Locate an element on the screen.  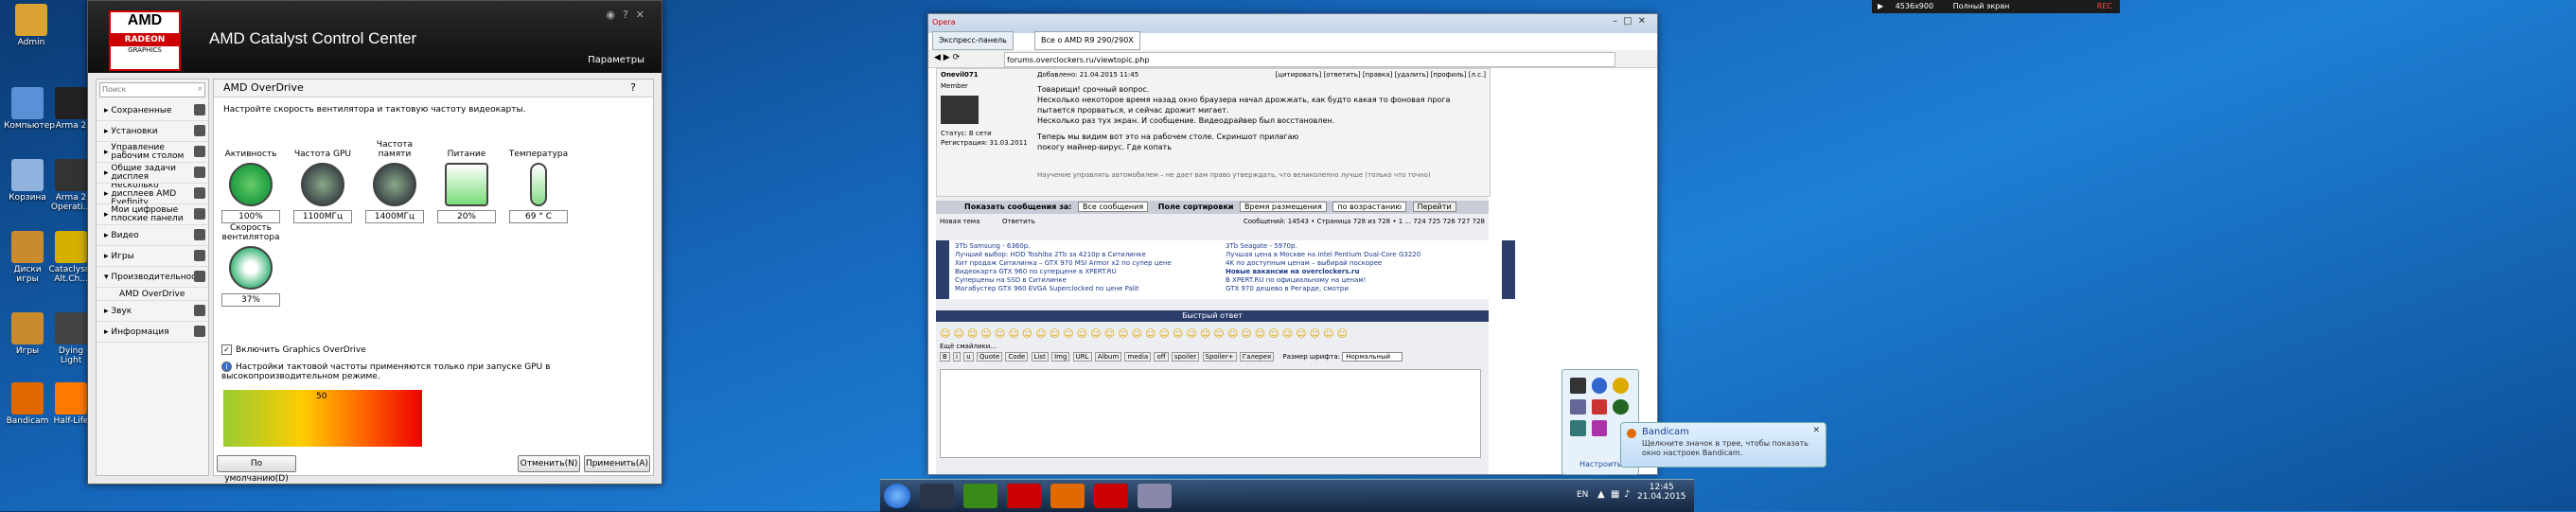
nav-flat-panels: ▸ Мои цифровые плоские панели is located at coordinates (152, 214).